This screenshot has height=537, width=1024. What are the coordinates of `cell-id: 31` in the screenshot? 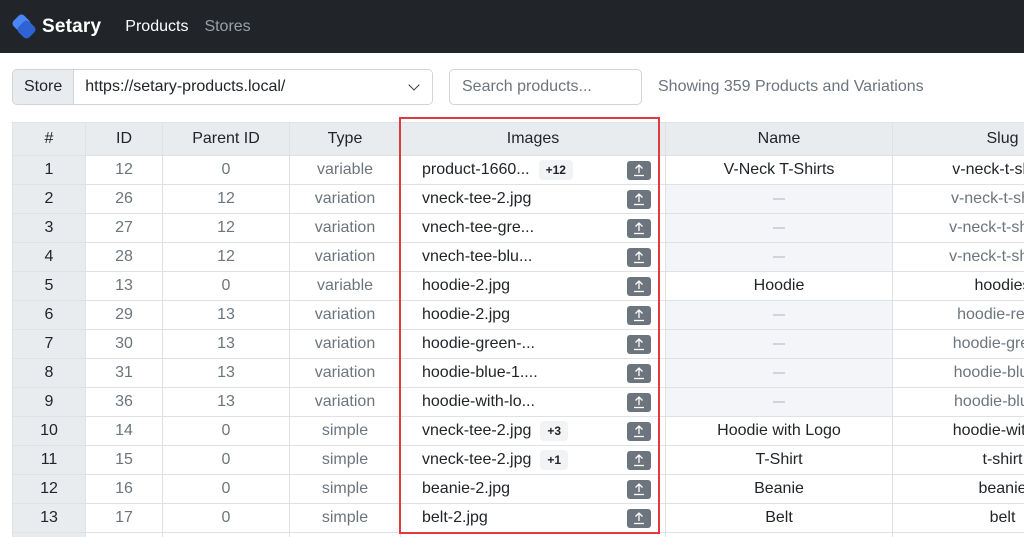 It's located at (124, 373).